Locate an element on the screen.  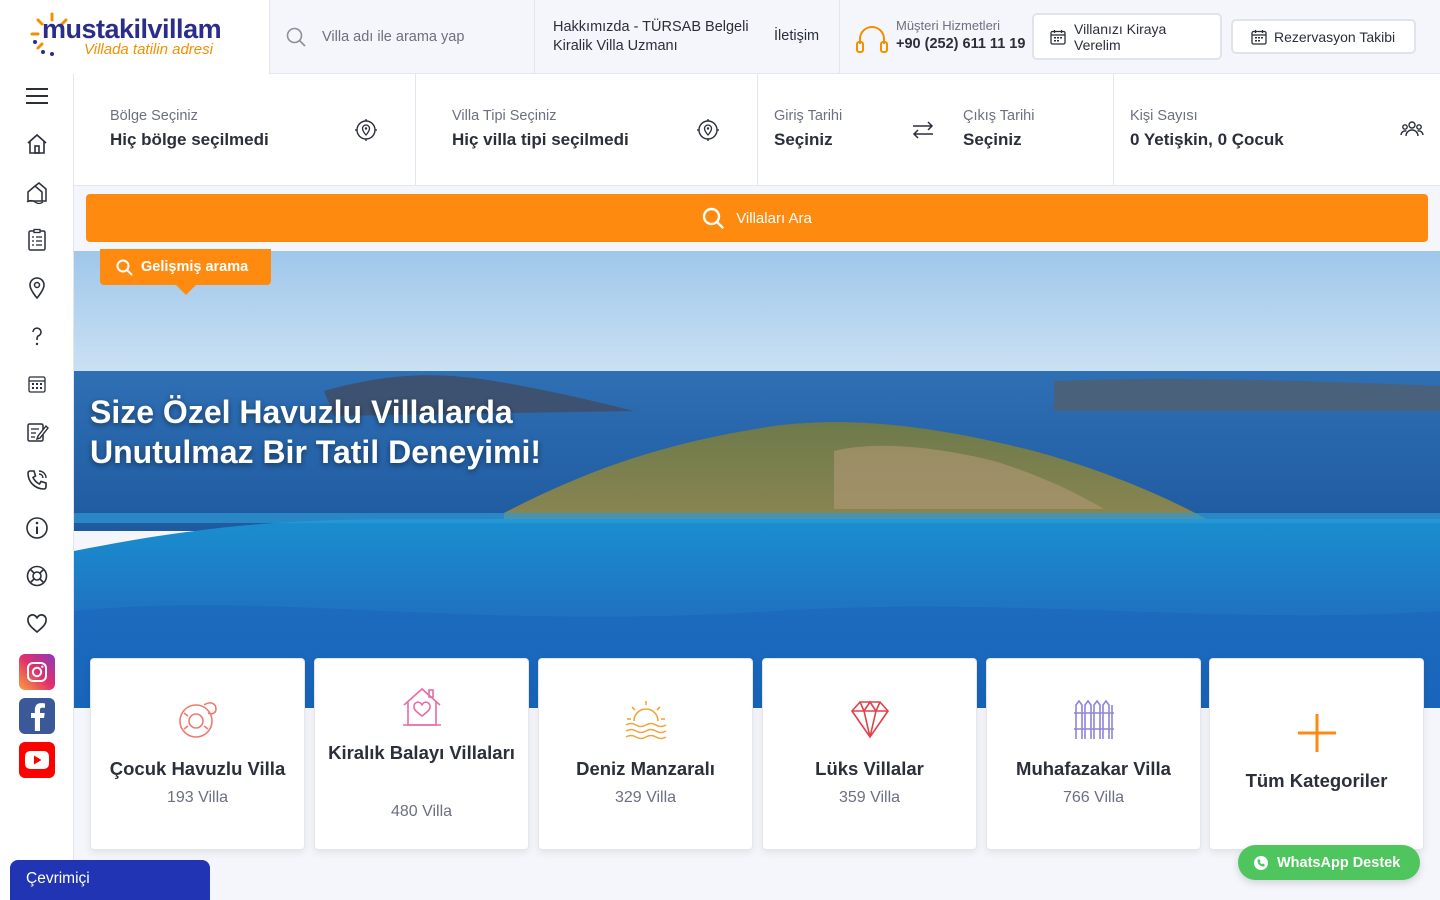
info-icon is located at coordinates (37, 528).